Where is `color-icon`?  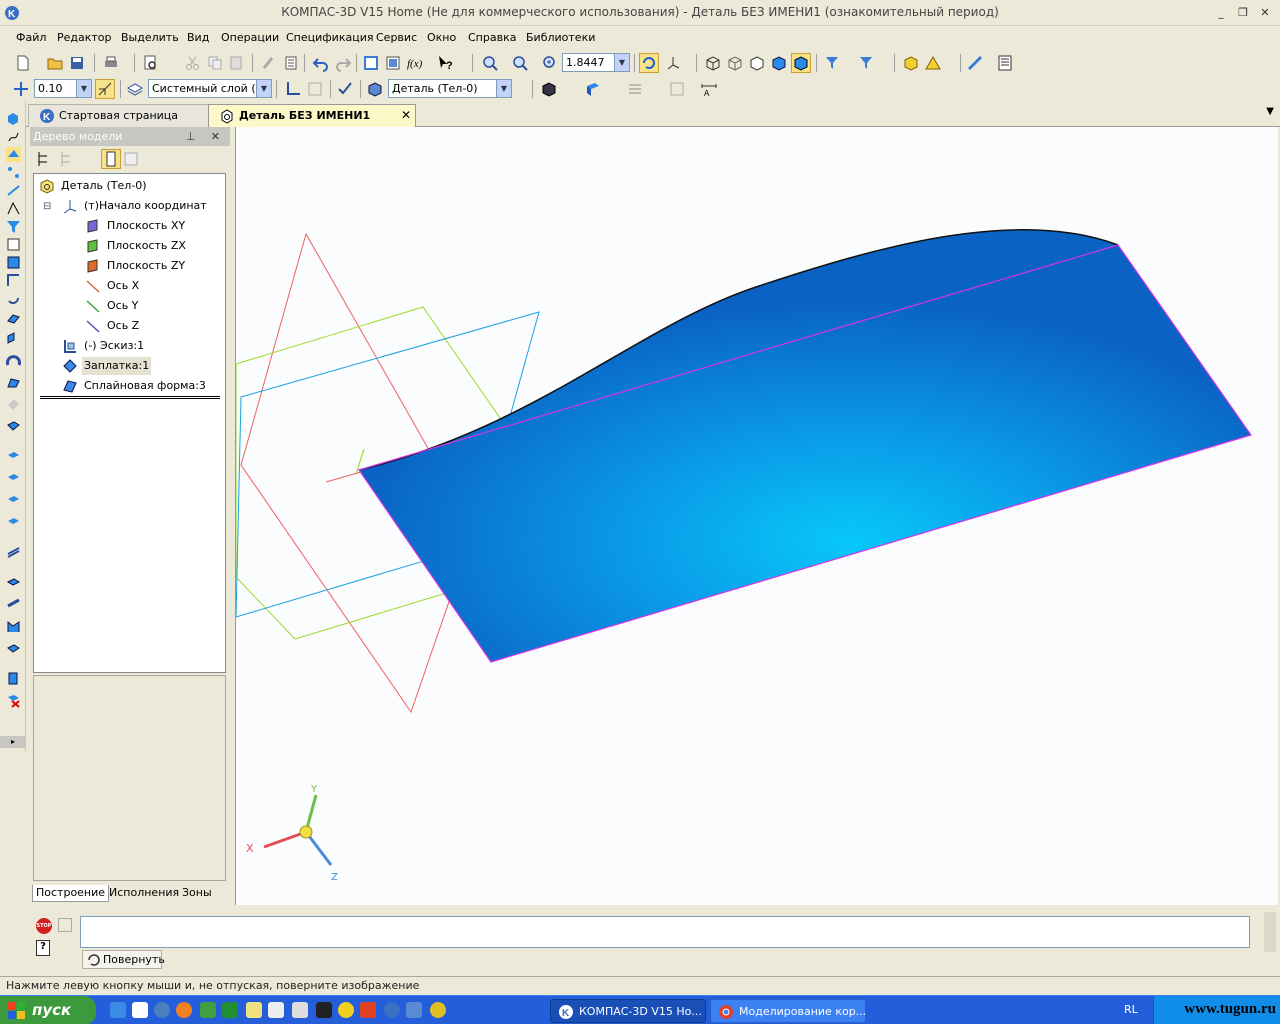
color-icon is located at coordinates (593, 89).